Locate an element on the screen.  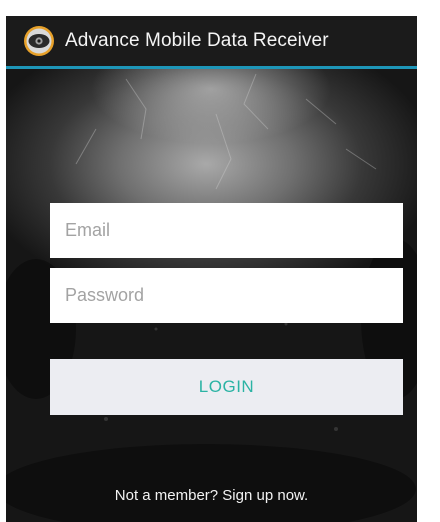
signup-link: Not a member? Sign up now. is located at coordinates (211, 495).